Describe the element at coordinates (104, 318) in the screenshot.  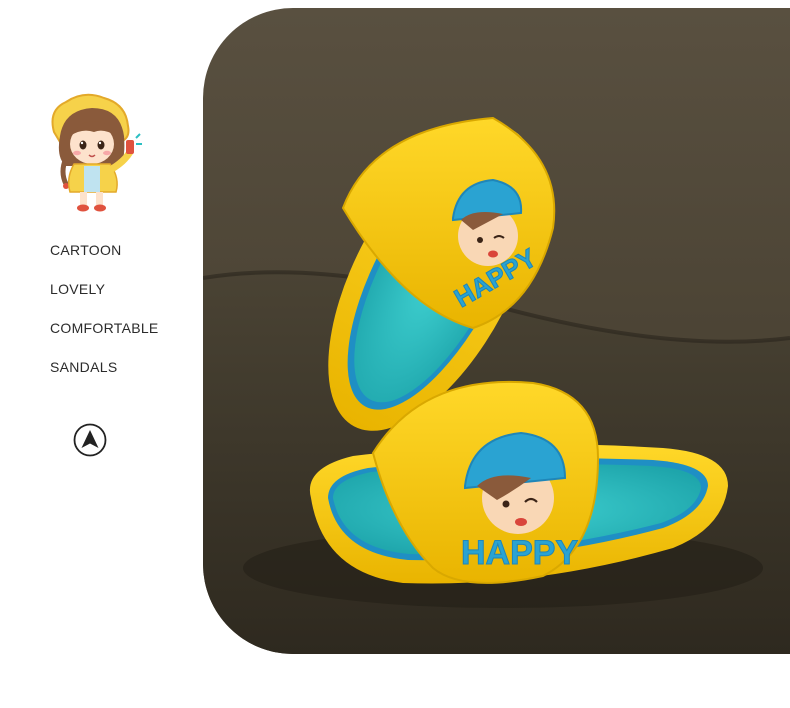
I see `feature-list: CARTOON LOVELY COMFORTABLE SANDALS` at that location.